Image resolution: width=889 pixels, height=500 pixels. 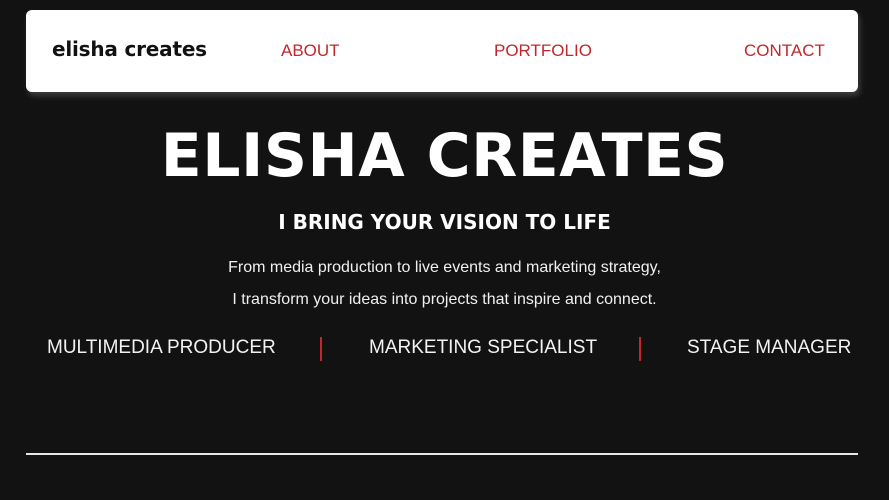 What do you see at coordinates (161, 347) in the screenshot?
I see `role-multimedia-producer: MULTIMEDIA PRODUCER` at bounding box center [161, 347].